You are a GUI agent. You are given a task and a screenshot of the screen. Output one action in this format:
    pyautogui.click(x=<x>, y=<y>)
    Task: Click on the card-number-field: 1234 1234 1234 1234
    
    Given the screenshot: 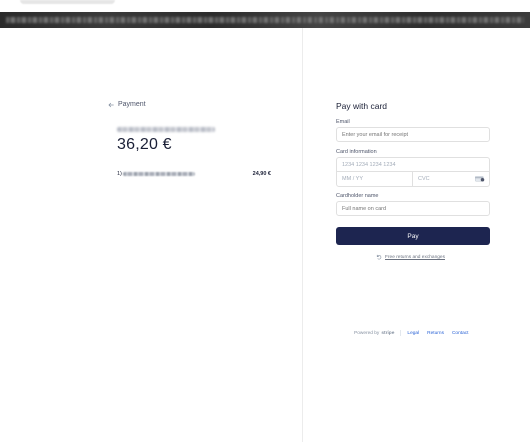 What is the action you would take?
    pyautogui.click(x=413, y=165)
    